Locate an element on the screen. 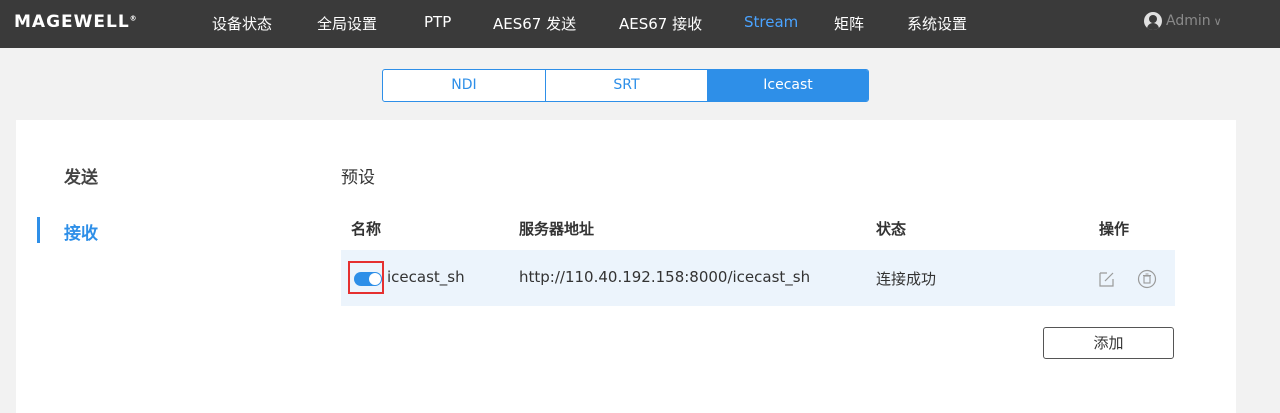  server-address: http://110.40.192.158:8000/icecast_sh is located at coordinates (665, 277).